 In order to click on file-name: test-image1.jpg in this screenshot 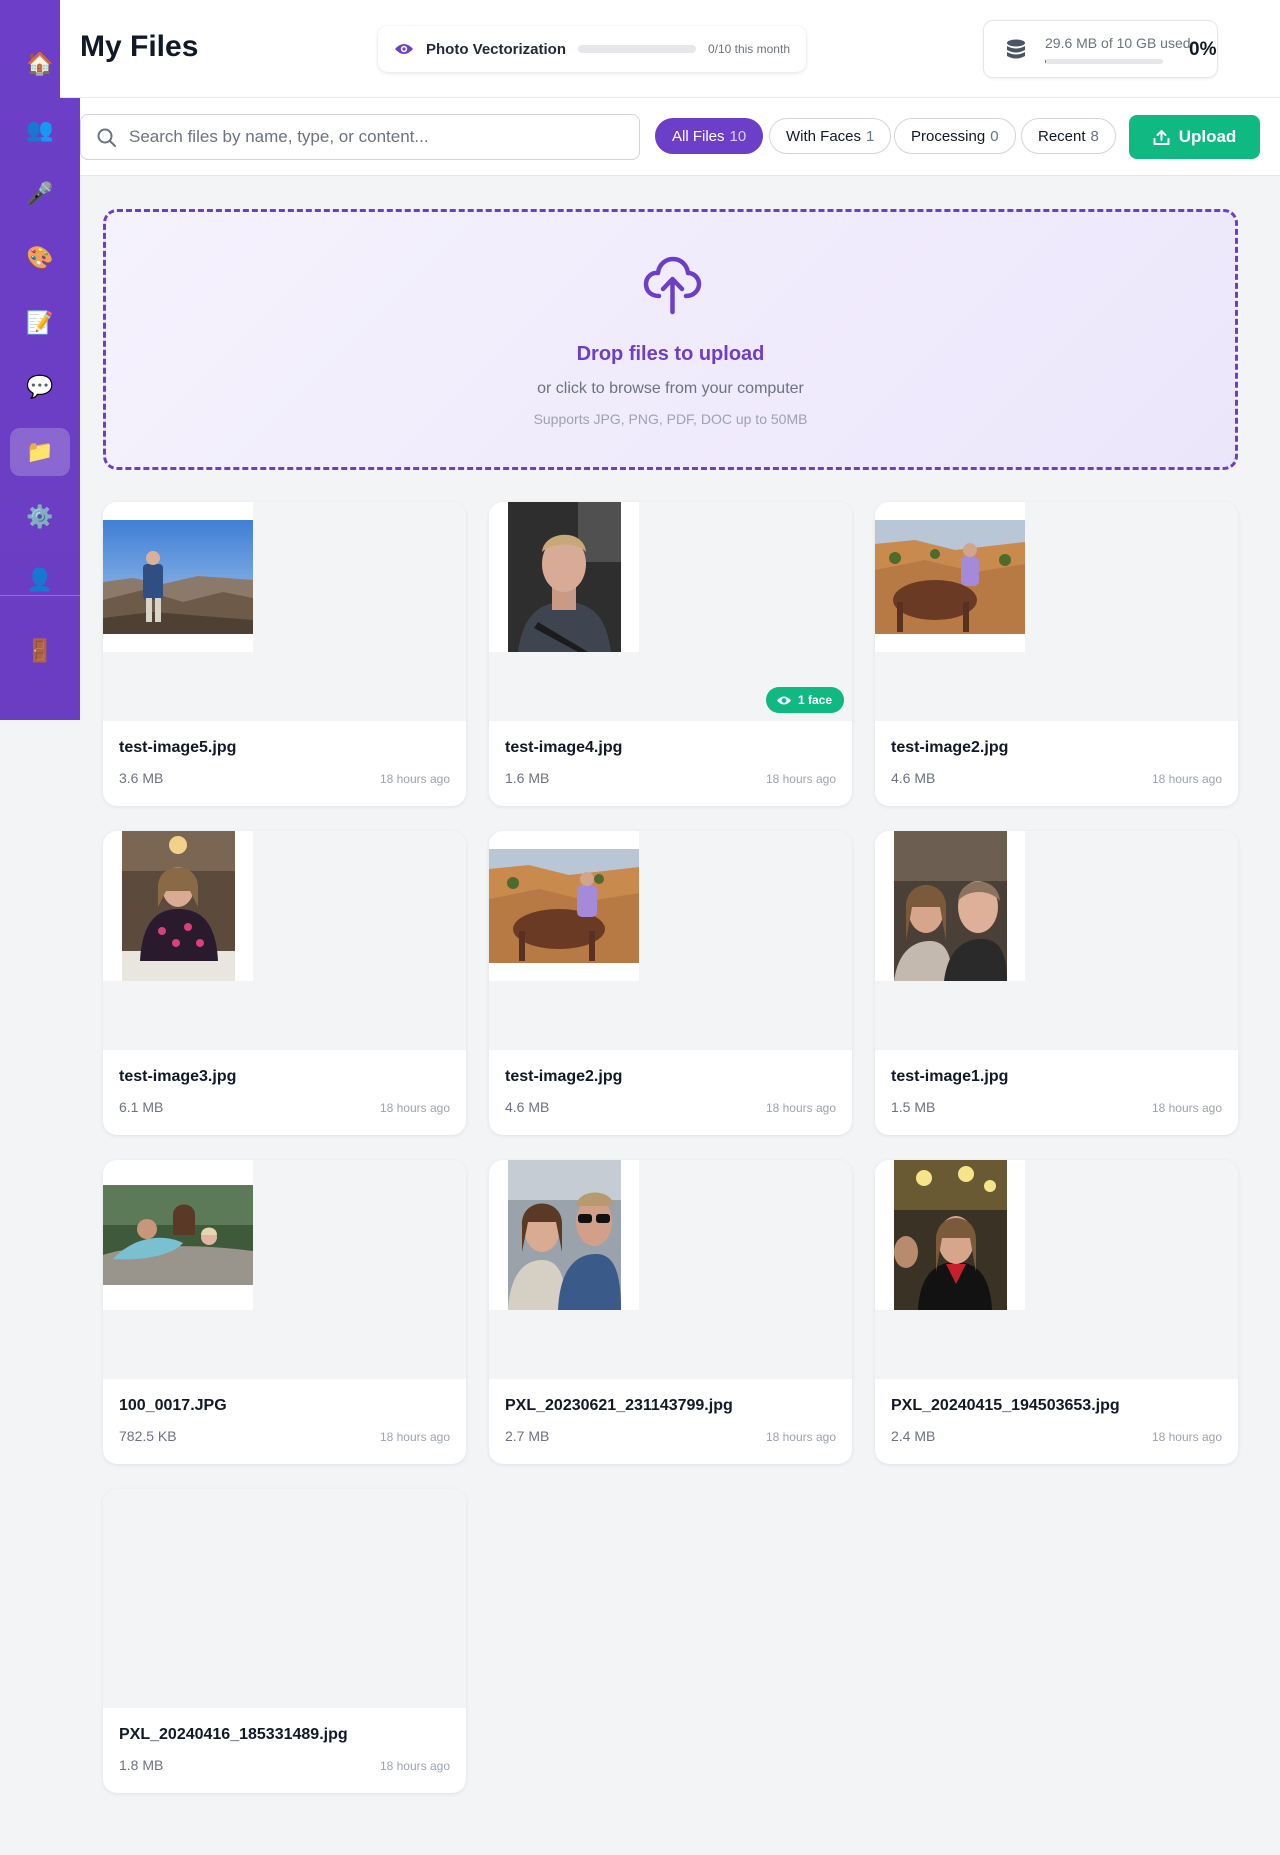, I will do `click(950, 1076)`.